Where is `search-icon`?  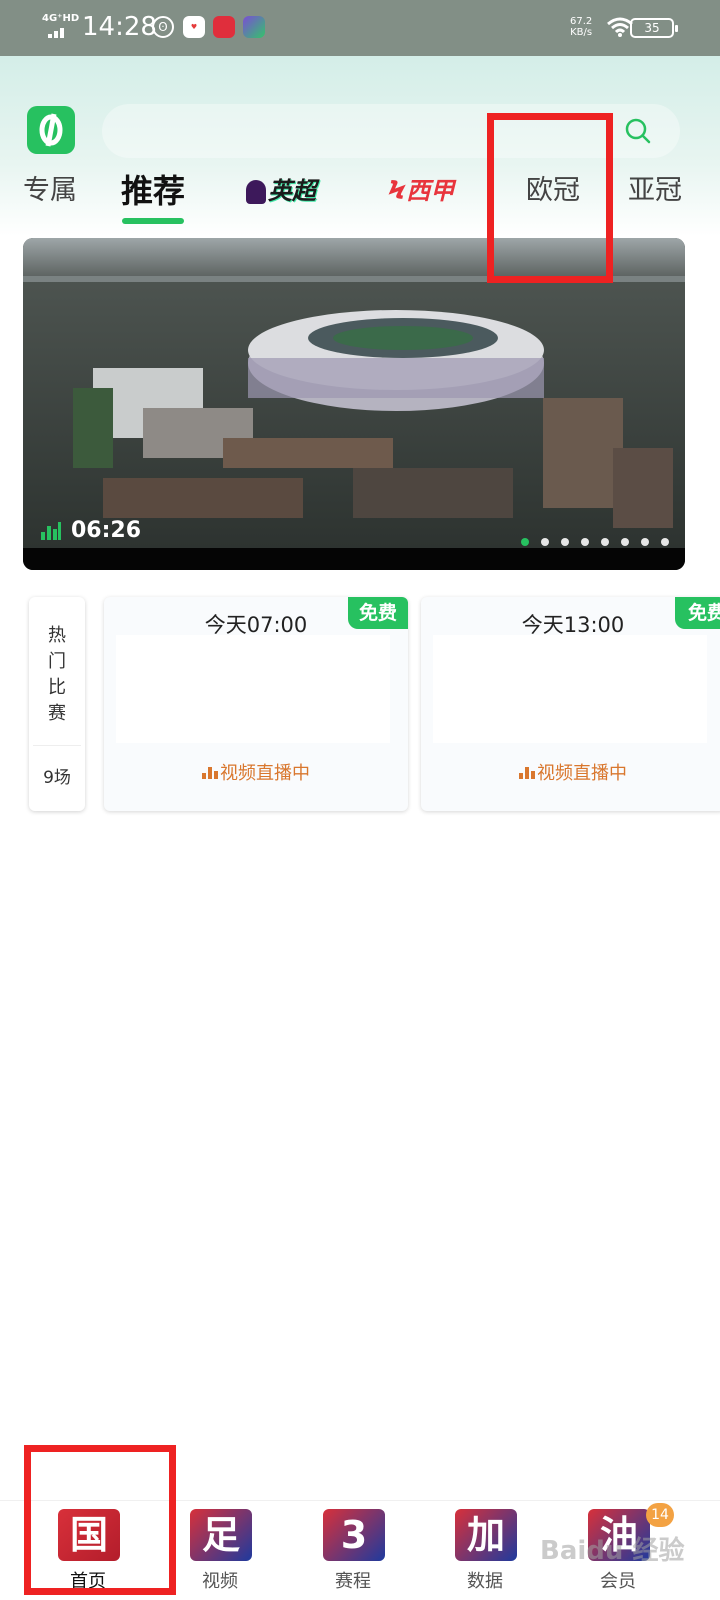 search-icon is located at coordinates (638, 131).